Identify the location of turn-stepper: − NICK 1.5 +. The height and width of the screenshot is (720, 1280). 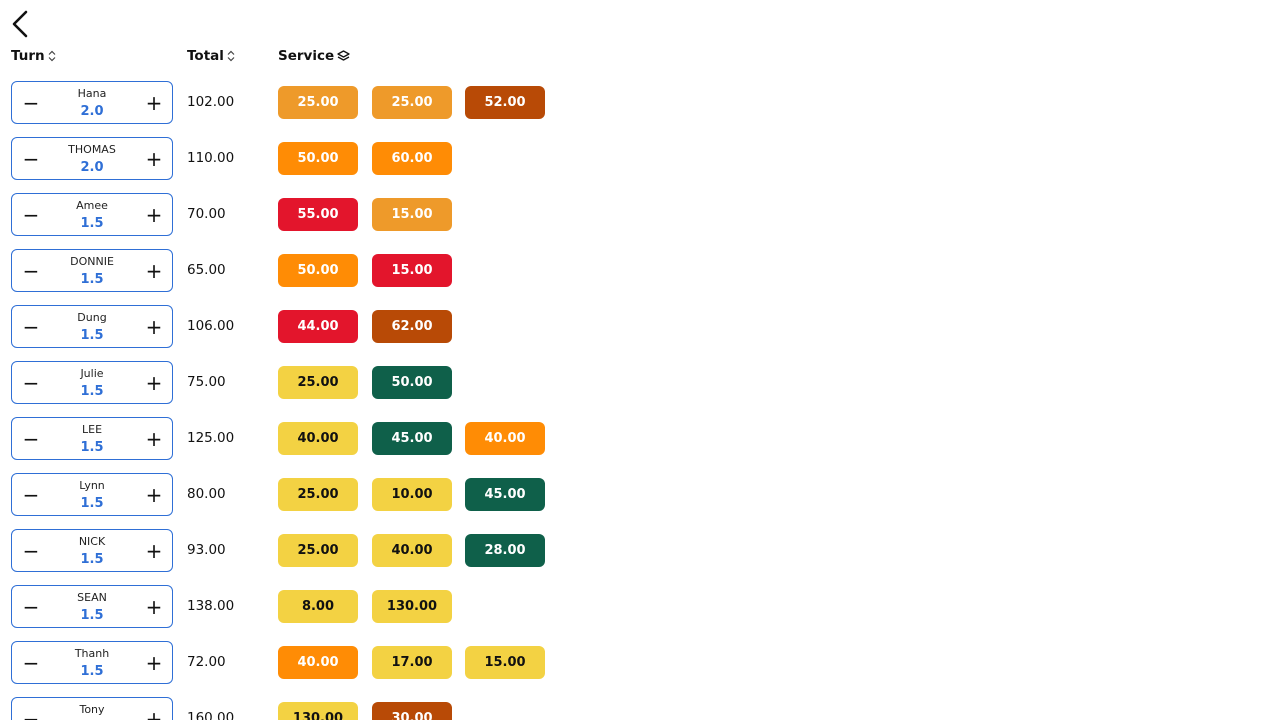
(92, 550).